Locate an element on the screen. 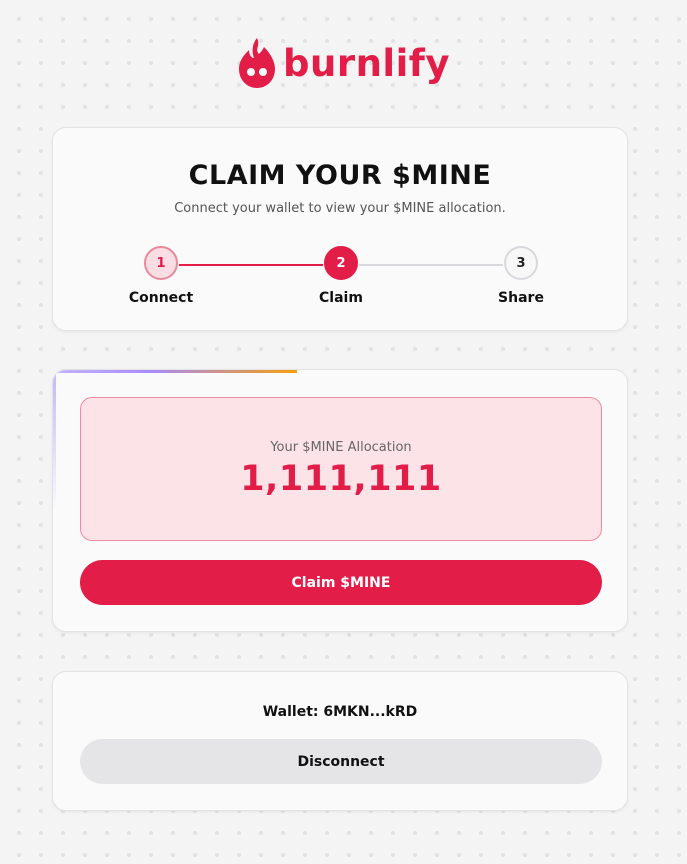 Image resolution: width=687 pixels, height=864 pixels. wallet-card: Wallet: 6MKN...kRD Disconnect is located at coordinates (340, 741).